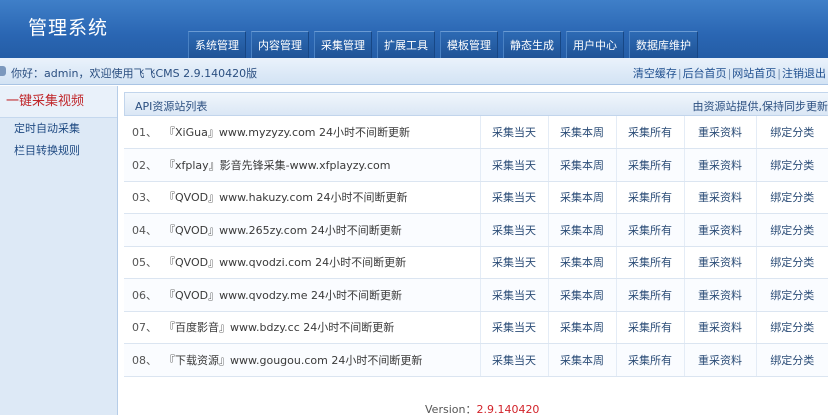 Image resolution: width=828 pixels, height=415 pixels. What do you see at coordinates (754, 73) in the screenshot?
I see `site-home-link: 网站首页` at bounding box center [754, 73].